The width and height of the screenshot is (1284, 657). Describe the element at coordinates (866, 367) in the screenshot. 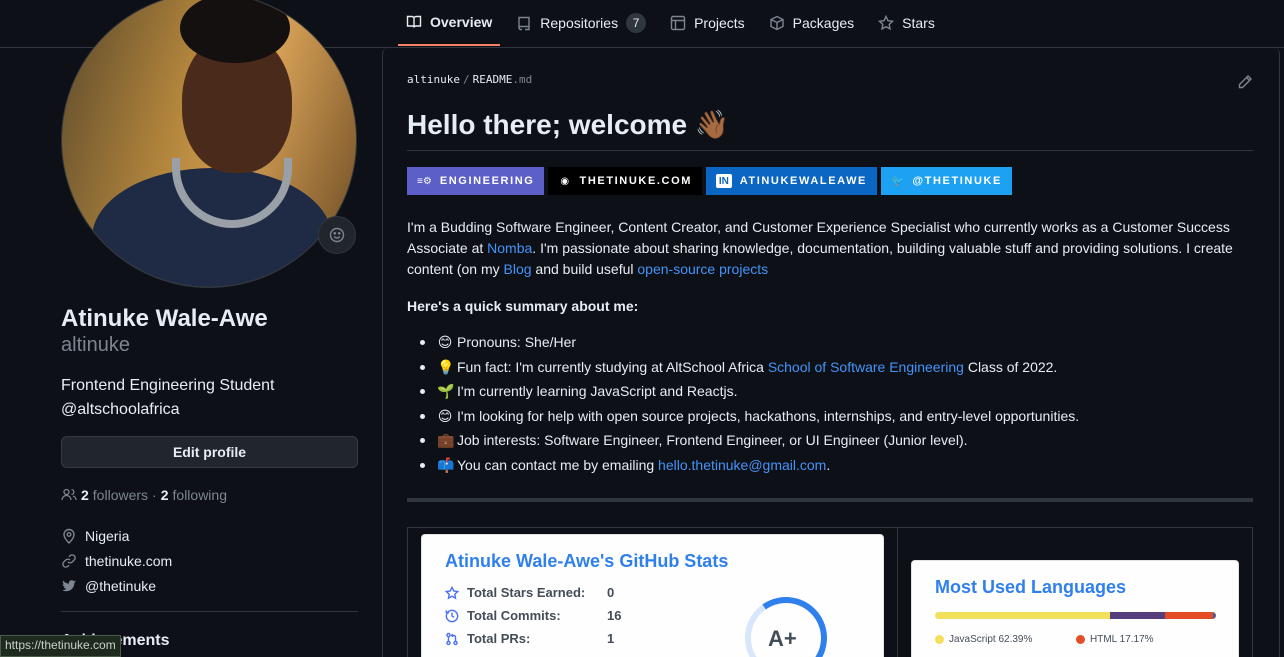

I see `school-link: School of Software Engineering` at that location.